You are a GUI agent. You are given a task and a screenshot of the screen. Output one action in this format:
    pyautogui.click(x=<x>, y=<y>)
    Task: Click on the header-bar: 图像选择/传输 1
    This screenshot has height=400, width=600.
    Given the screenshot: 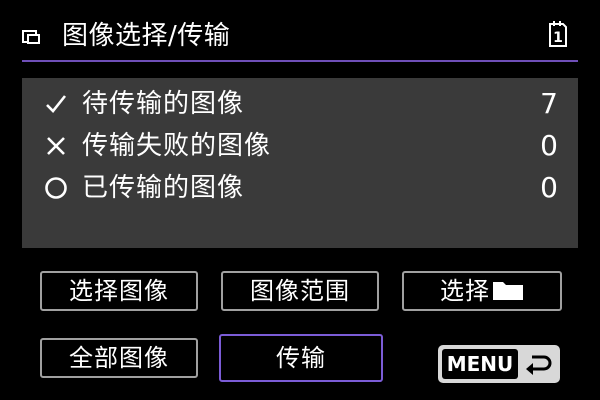 What is the action you would take?
    pyautogui.click(x=300, y=36)
    